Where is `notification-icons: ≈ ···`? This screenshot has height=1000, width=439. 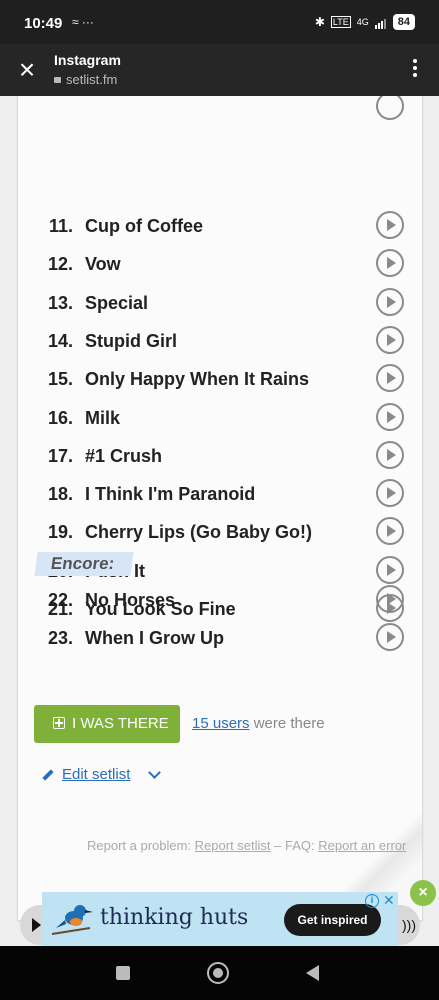 notification-icons: ≈ ··· is located at coordinates (83, 22).